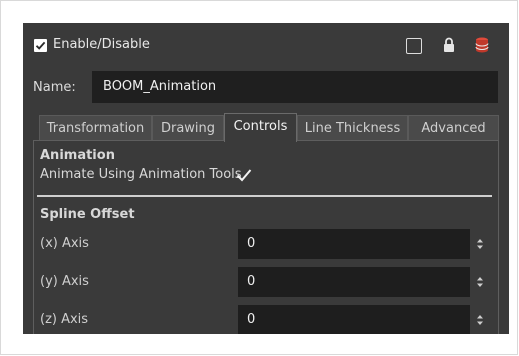 This screenshot has width=519, height=356. Describe the element at coordinates (64, 319) in the screenshot. I see `z-axis-label: (z) Axis` at that location.